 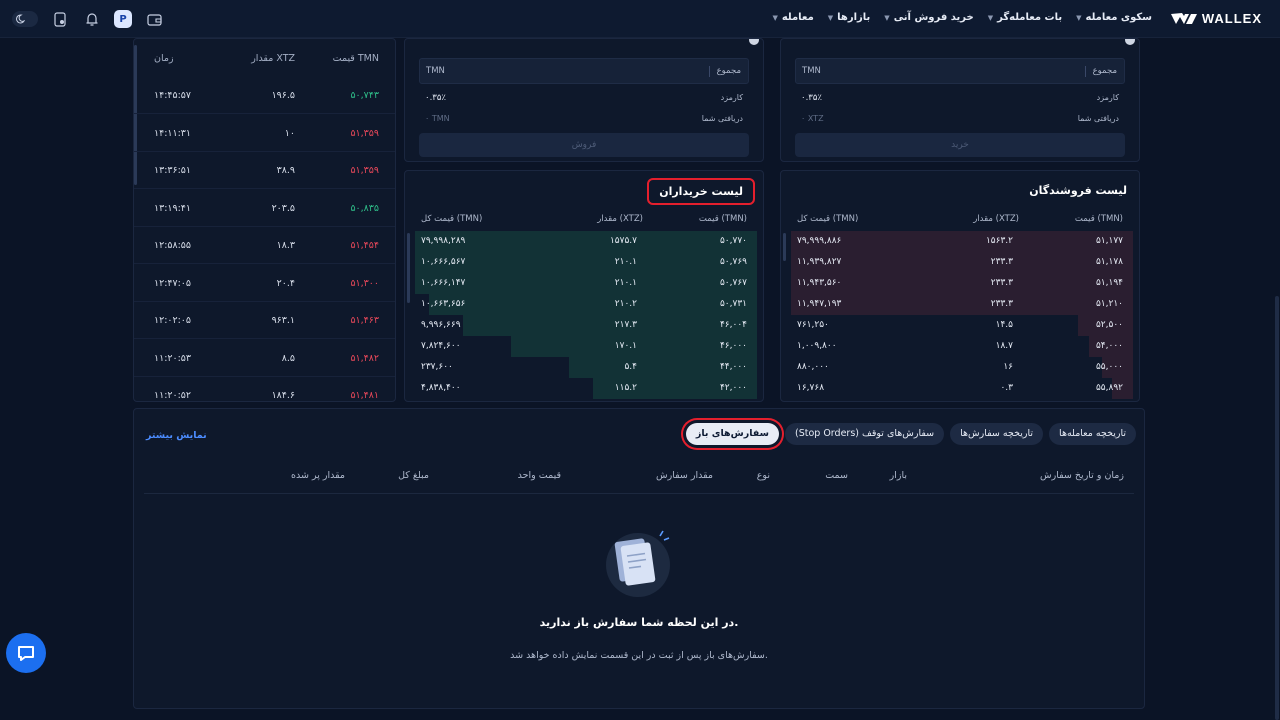 I want to click on order-book-row: ۴۶,۰۰۰ ۱۷۰.۱ ۷,۸۲۴,۶۰۰, so click(x=584, y=346).